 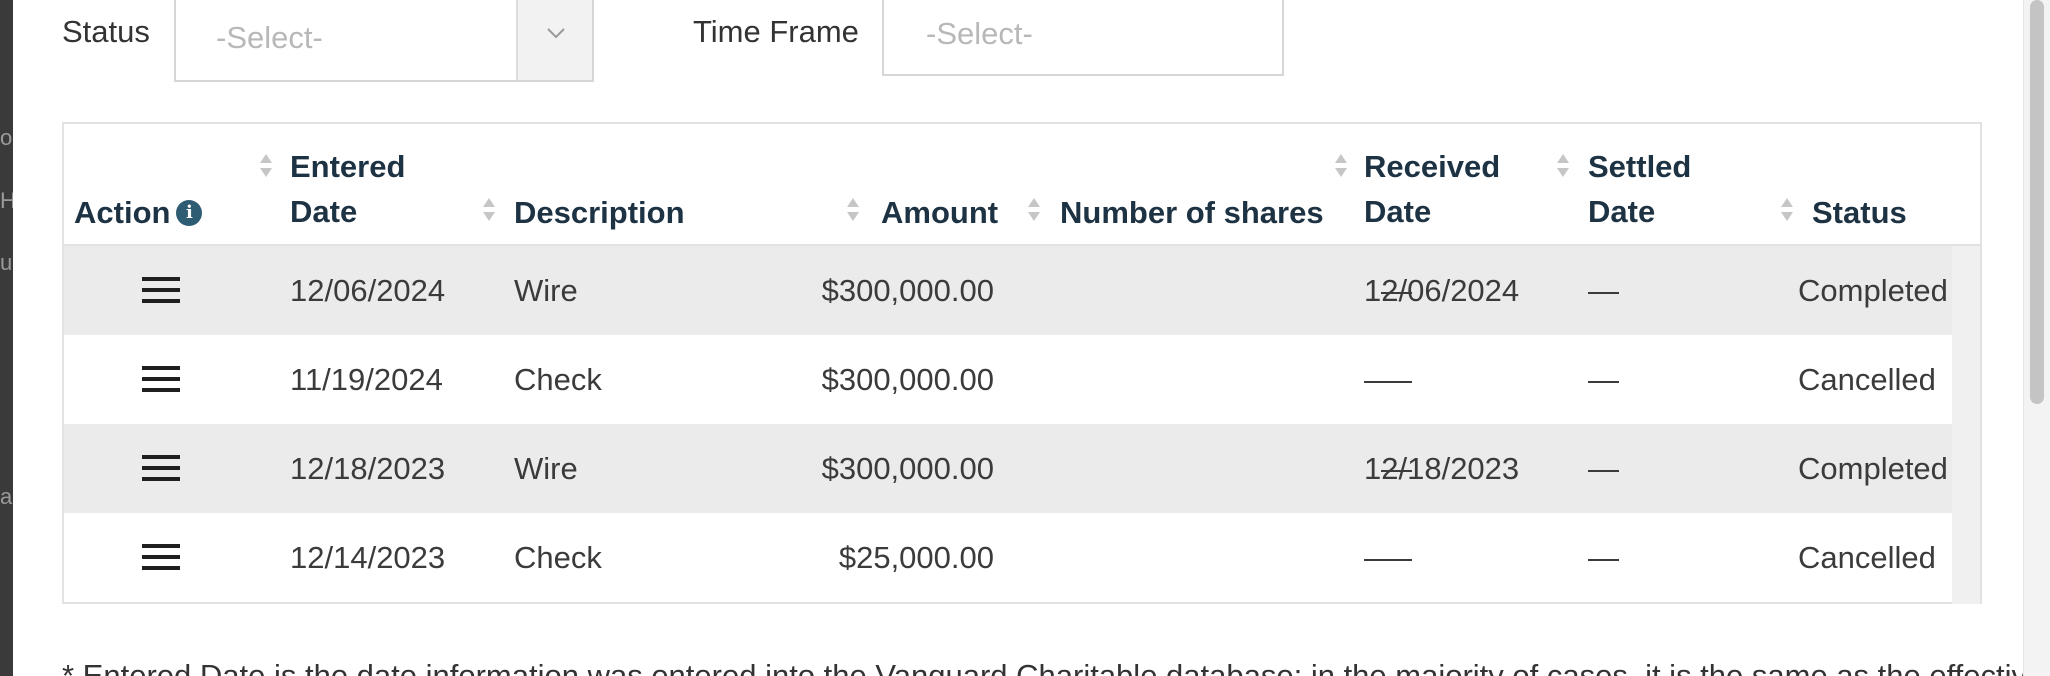 What do you see at coordinates (1432, 166) in the screenshot?
I see `header-received-date-line1: Received` at bounding box center [1432, 166].